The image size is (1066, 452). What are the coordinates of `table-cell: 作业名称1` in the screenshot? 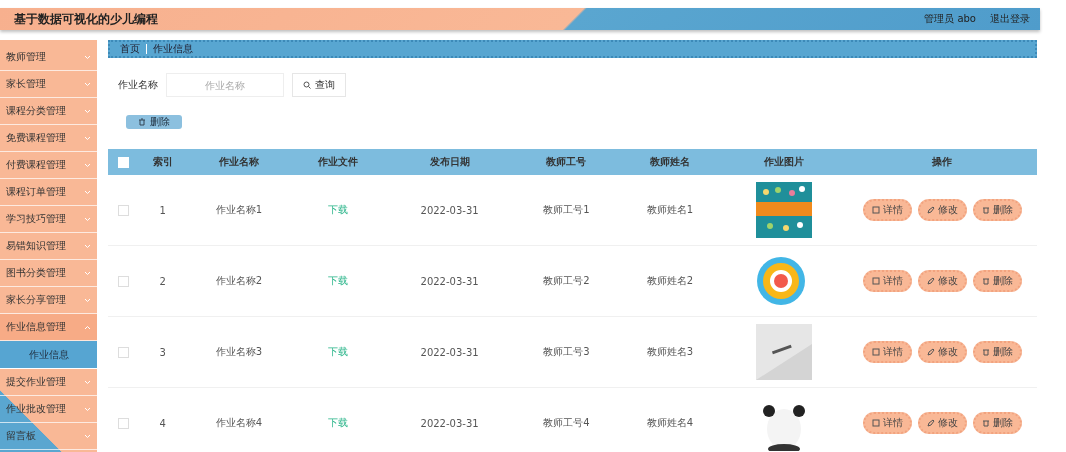 It's located at (239, 209).